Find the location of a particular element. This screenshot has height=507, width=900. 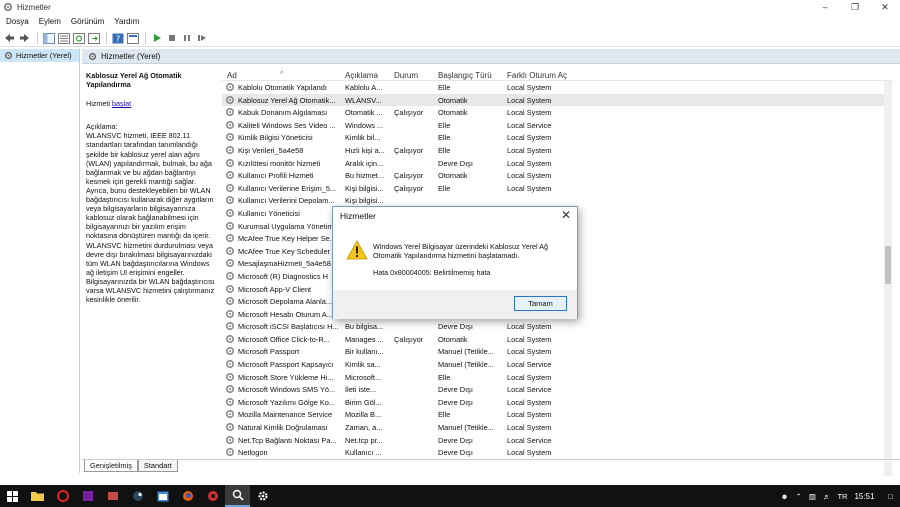

keyboard-language-indicator: TR is located at coordinates (842, 496).